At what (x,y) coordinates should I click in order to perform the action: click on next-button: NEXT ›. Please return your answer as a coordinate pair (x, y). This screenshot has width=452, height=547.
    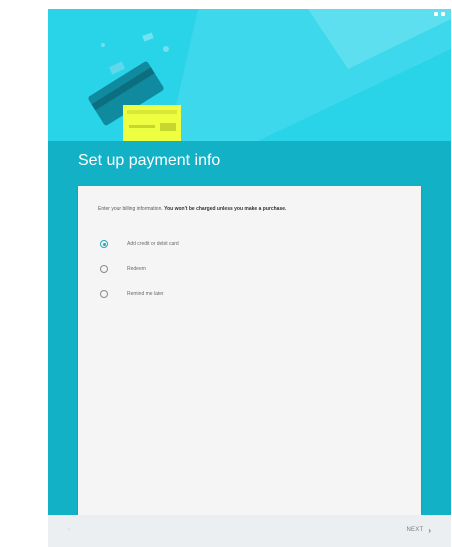
    Looking at the image, I should click on (419, 530).